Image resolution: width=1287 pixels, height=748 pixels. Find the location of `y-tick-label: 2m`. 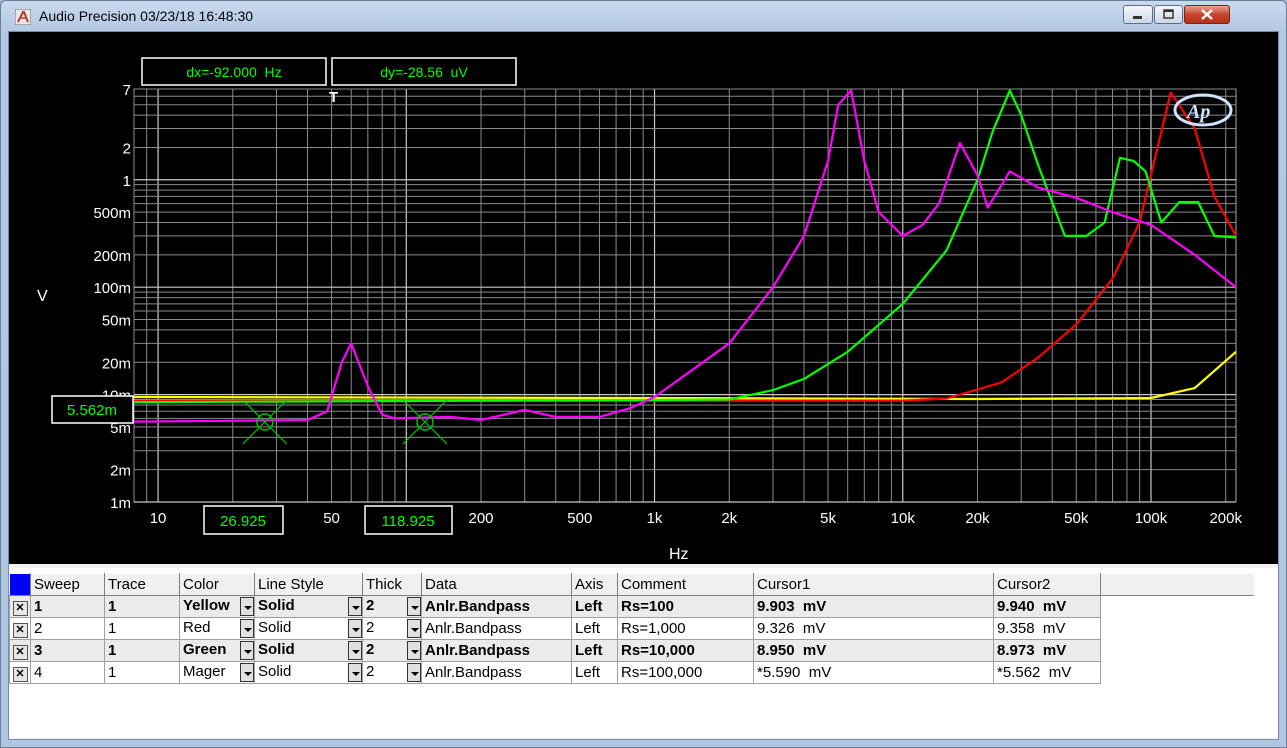

y-tick-label: 2m is located at coordinates (120, 471).